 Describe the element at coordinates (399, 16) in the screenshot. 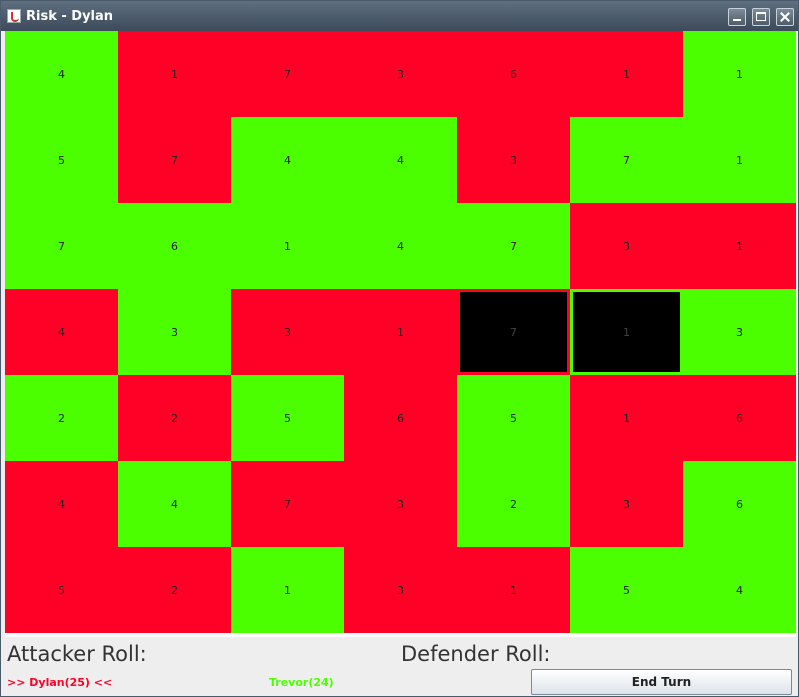

I see `title-bar: Risk - Dylan` at that location.